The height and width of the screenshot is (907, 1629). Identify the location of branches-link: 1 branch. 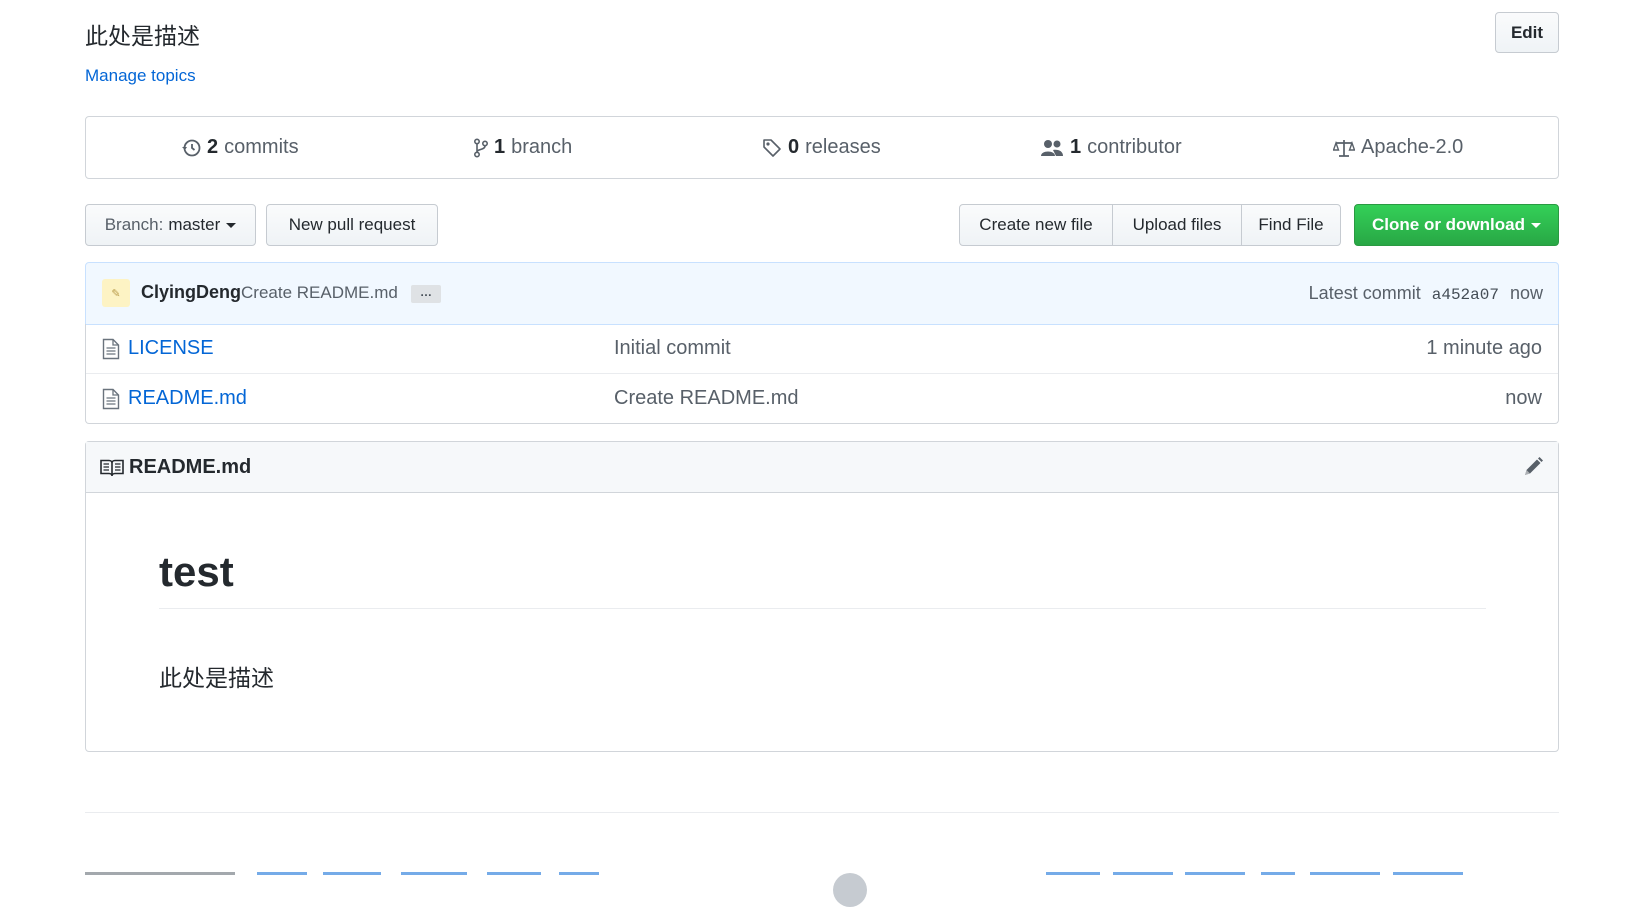
(523, 147).